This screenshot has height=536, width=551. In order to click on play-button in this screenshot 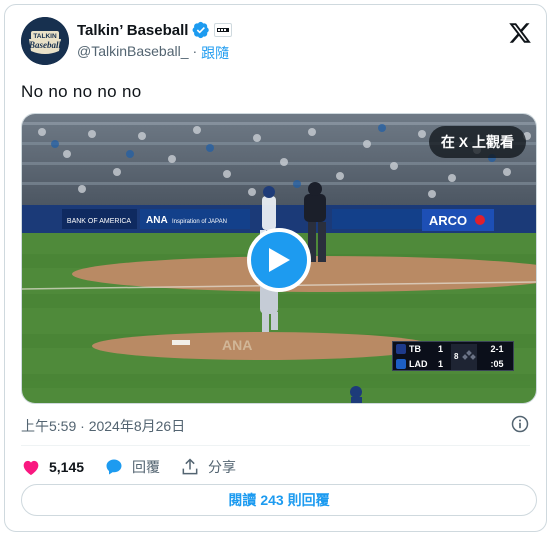, I will do `click(279, 260)`.